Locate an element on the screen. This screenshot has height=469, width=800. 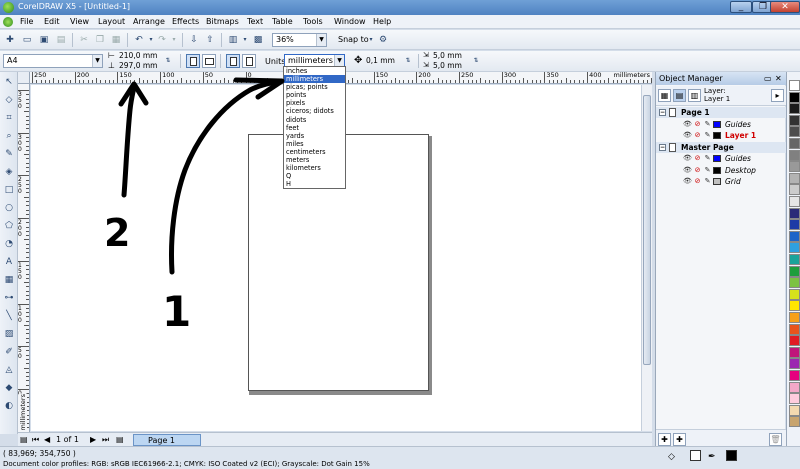
zoom-levels-combo: 36% ▼ is located at coordinates (299, 40).